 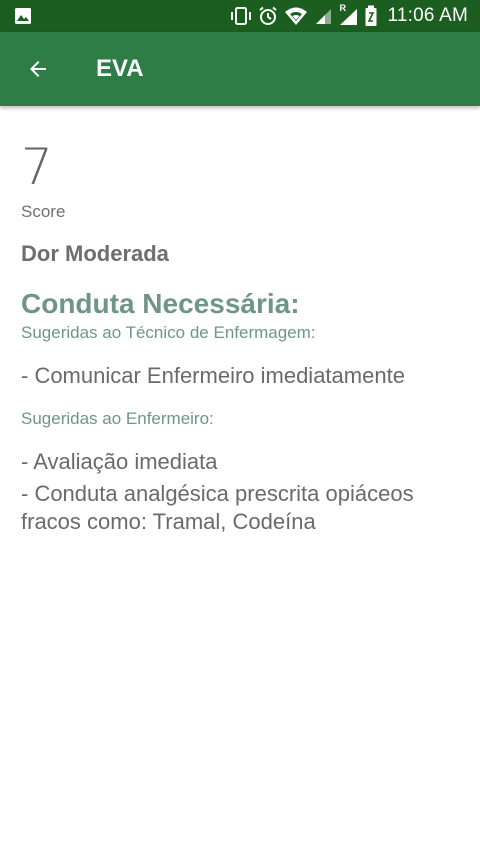 I want to click on pain-level: Dor Moderada, so click(x=95, y=253).